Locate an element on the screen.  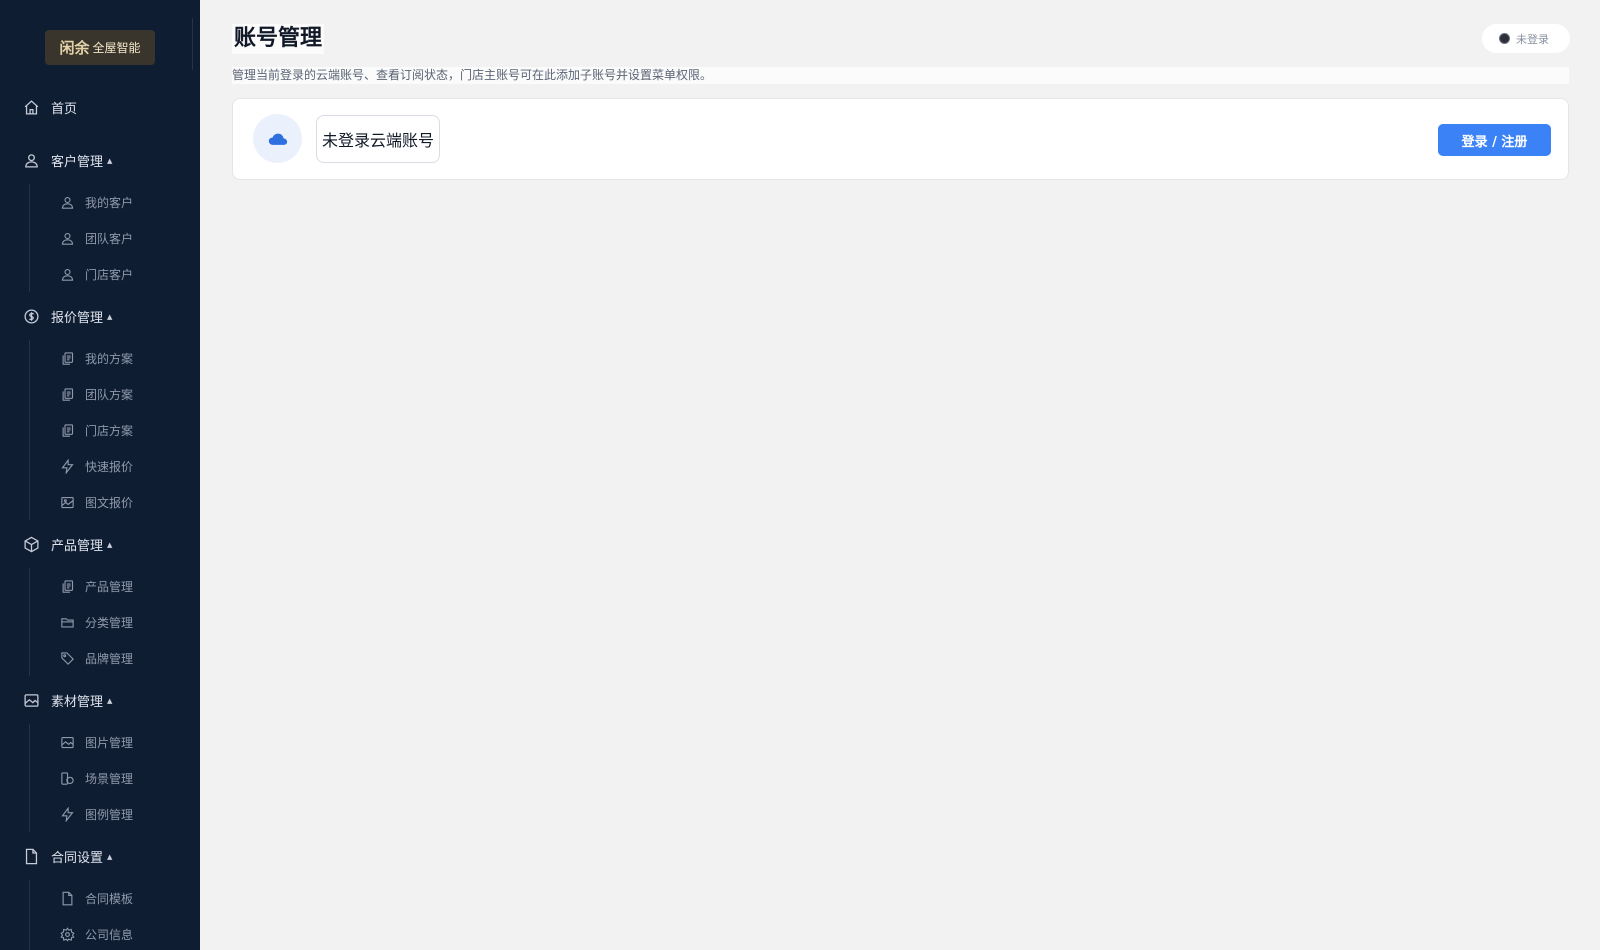
sidebar-item-store-customers: 门店客户 is located at coordinates (95, 274).